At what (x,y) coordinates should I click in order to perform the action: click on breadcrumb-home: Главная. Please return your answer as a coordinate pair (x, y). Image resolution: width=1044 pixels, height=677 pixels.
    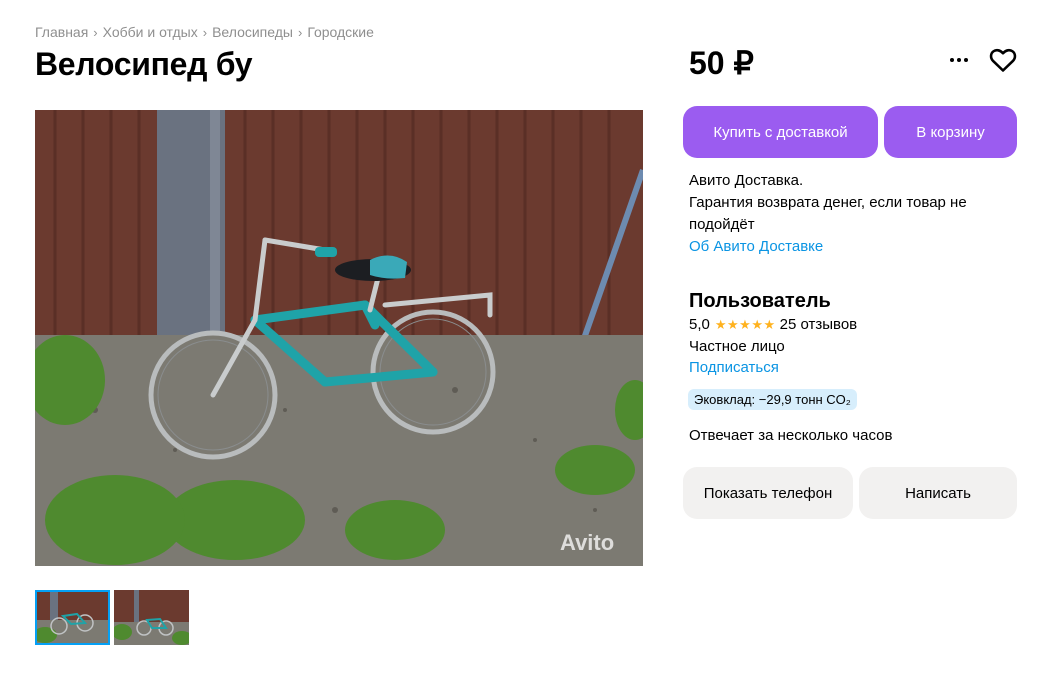
    Looking at the image, I should click on (61, 32).